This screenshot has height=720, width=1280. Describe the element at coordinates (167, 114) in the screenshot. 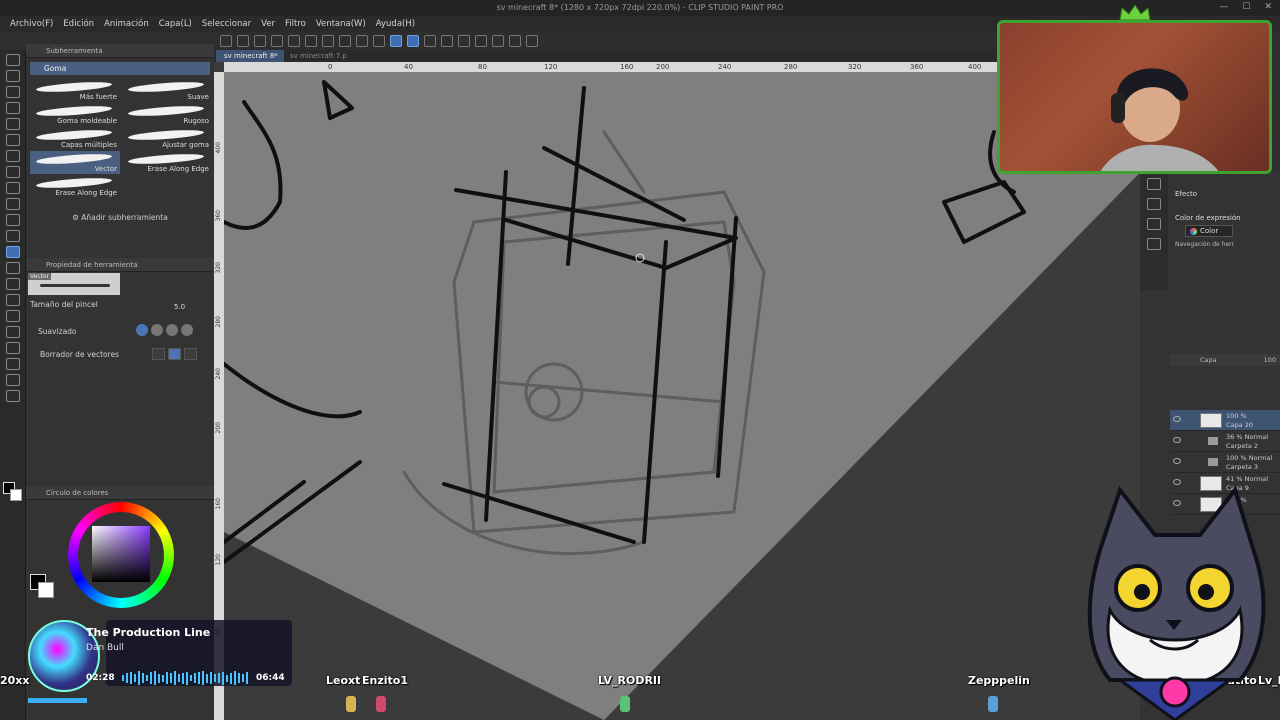

I see `subtool-rugoso: Rugoso` at that location.